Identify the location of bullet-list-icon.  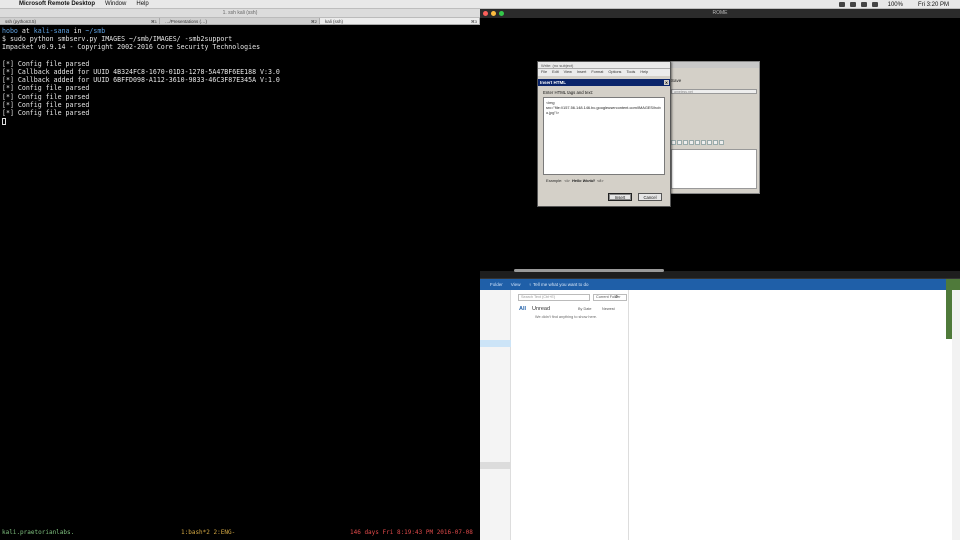
(691, 142).